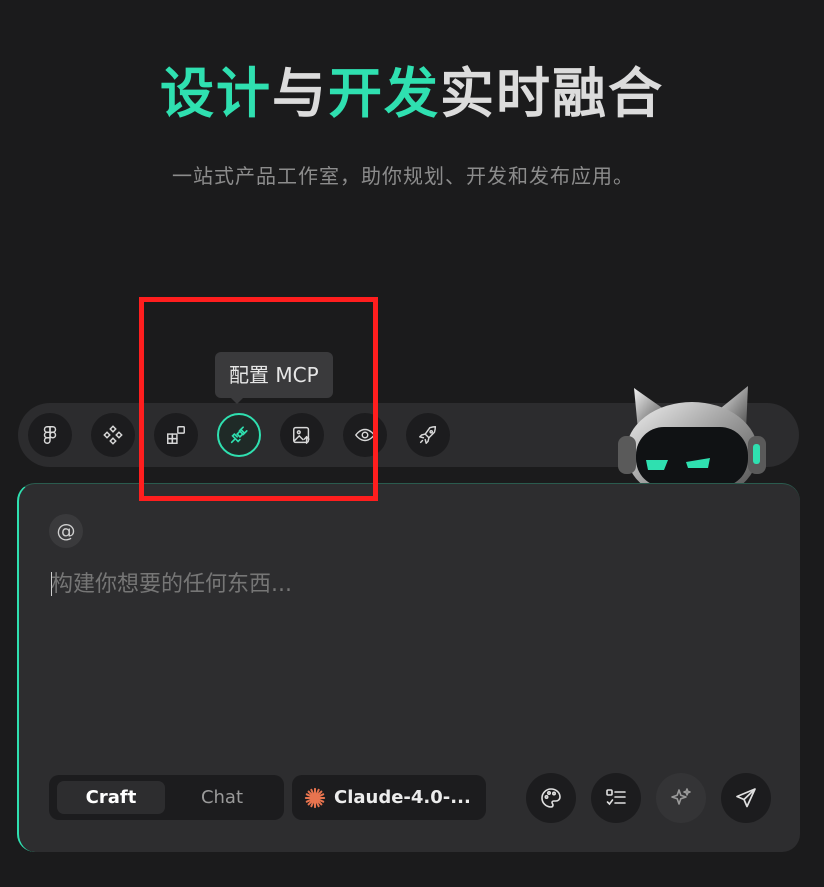 Image resolution: width=824 pixels, height=887 pixels. I want to click on configure-mcp-button, so click(239, 435).